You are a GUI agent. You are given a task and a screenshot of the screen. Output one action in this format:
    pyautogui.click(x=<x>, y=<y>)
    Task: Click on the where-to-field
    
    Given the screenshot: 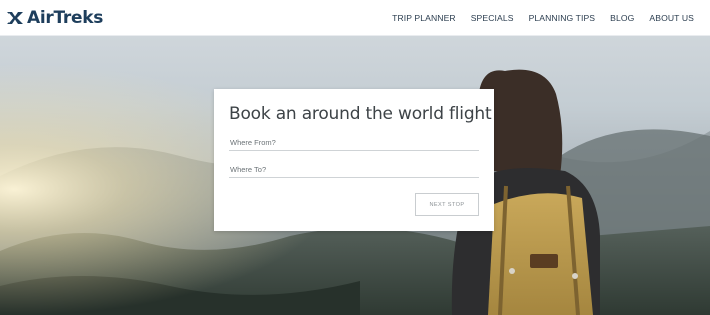 What is the action you would take?
    pyautogui.click(x=354, y=169)
    